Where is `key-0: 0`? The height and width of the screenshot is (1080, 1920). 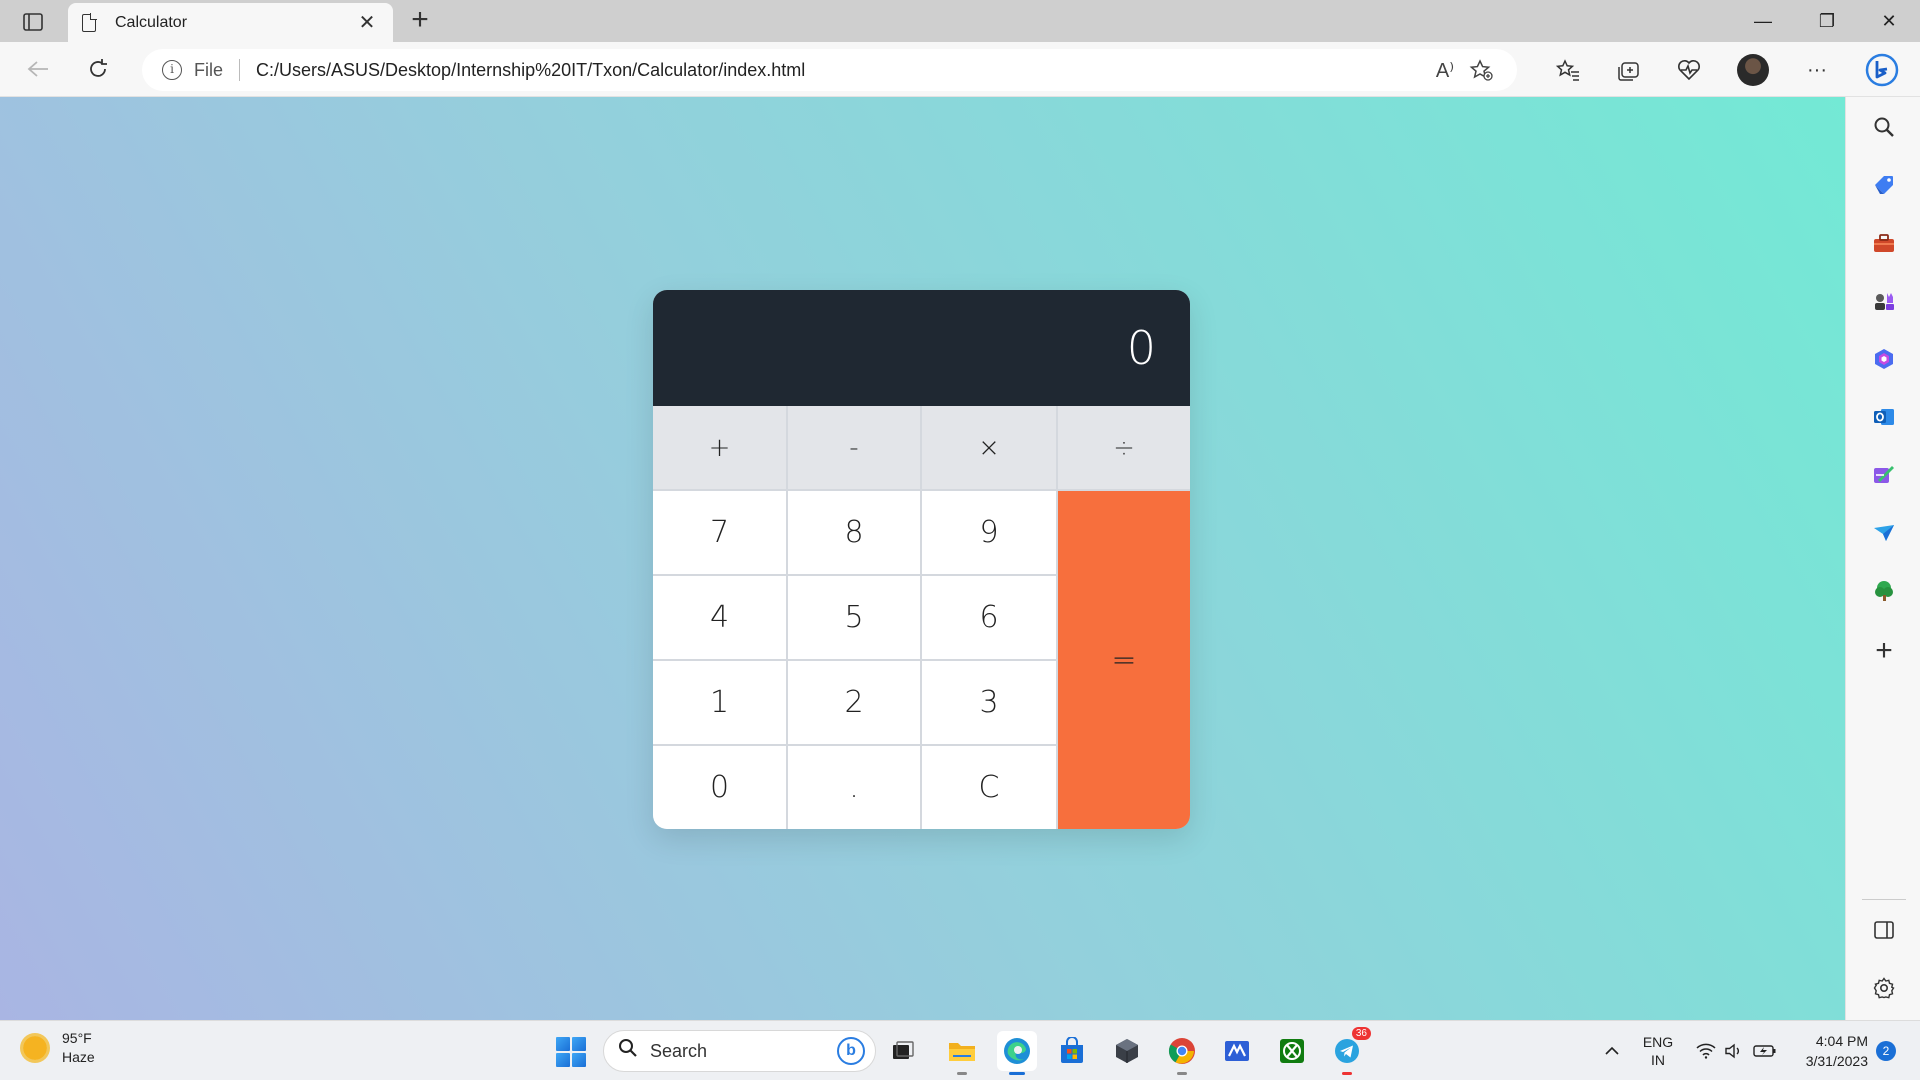
key-0: 0 is located at coordinates (719, 787).